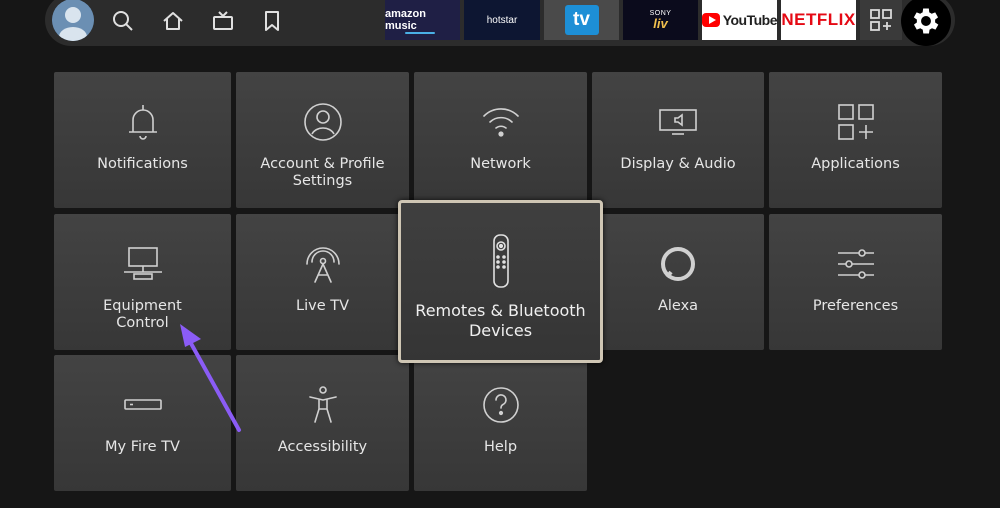 Image resolution: width=1000 pixels, height=508 pixels. Describe the element at coordinates (322, 122) in the screenshot. I see `profile-icon` at that location.